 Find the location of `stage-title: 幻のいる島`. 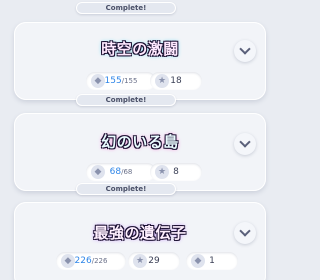

stage-title: 幻のいる島 is located at coordinates (140, 142).